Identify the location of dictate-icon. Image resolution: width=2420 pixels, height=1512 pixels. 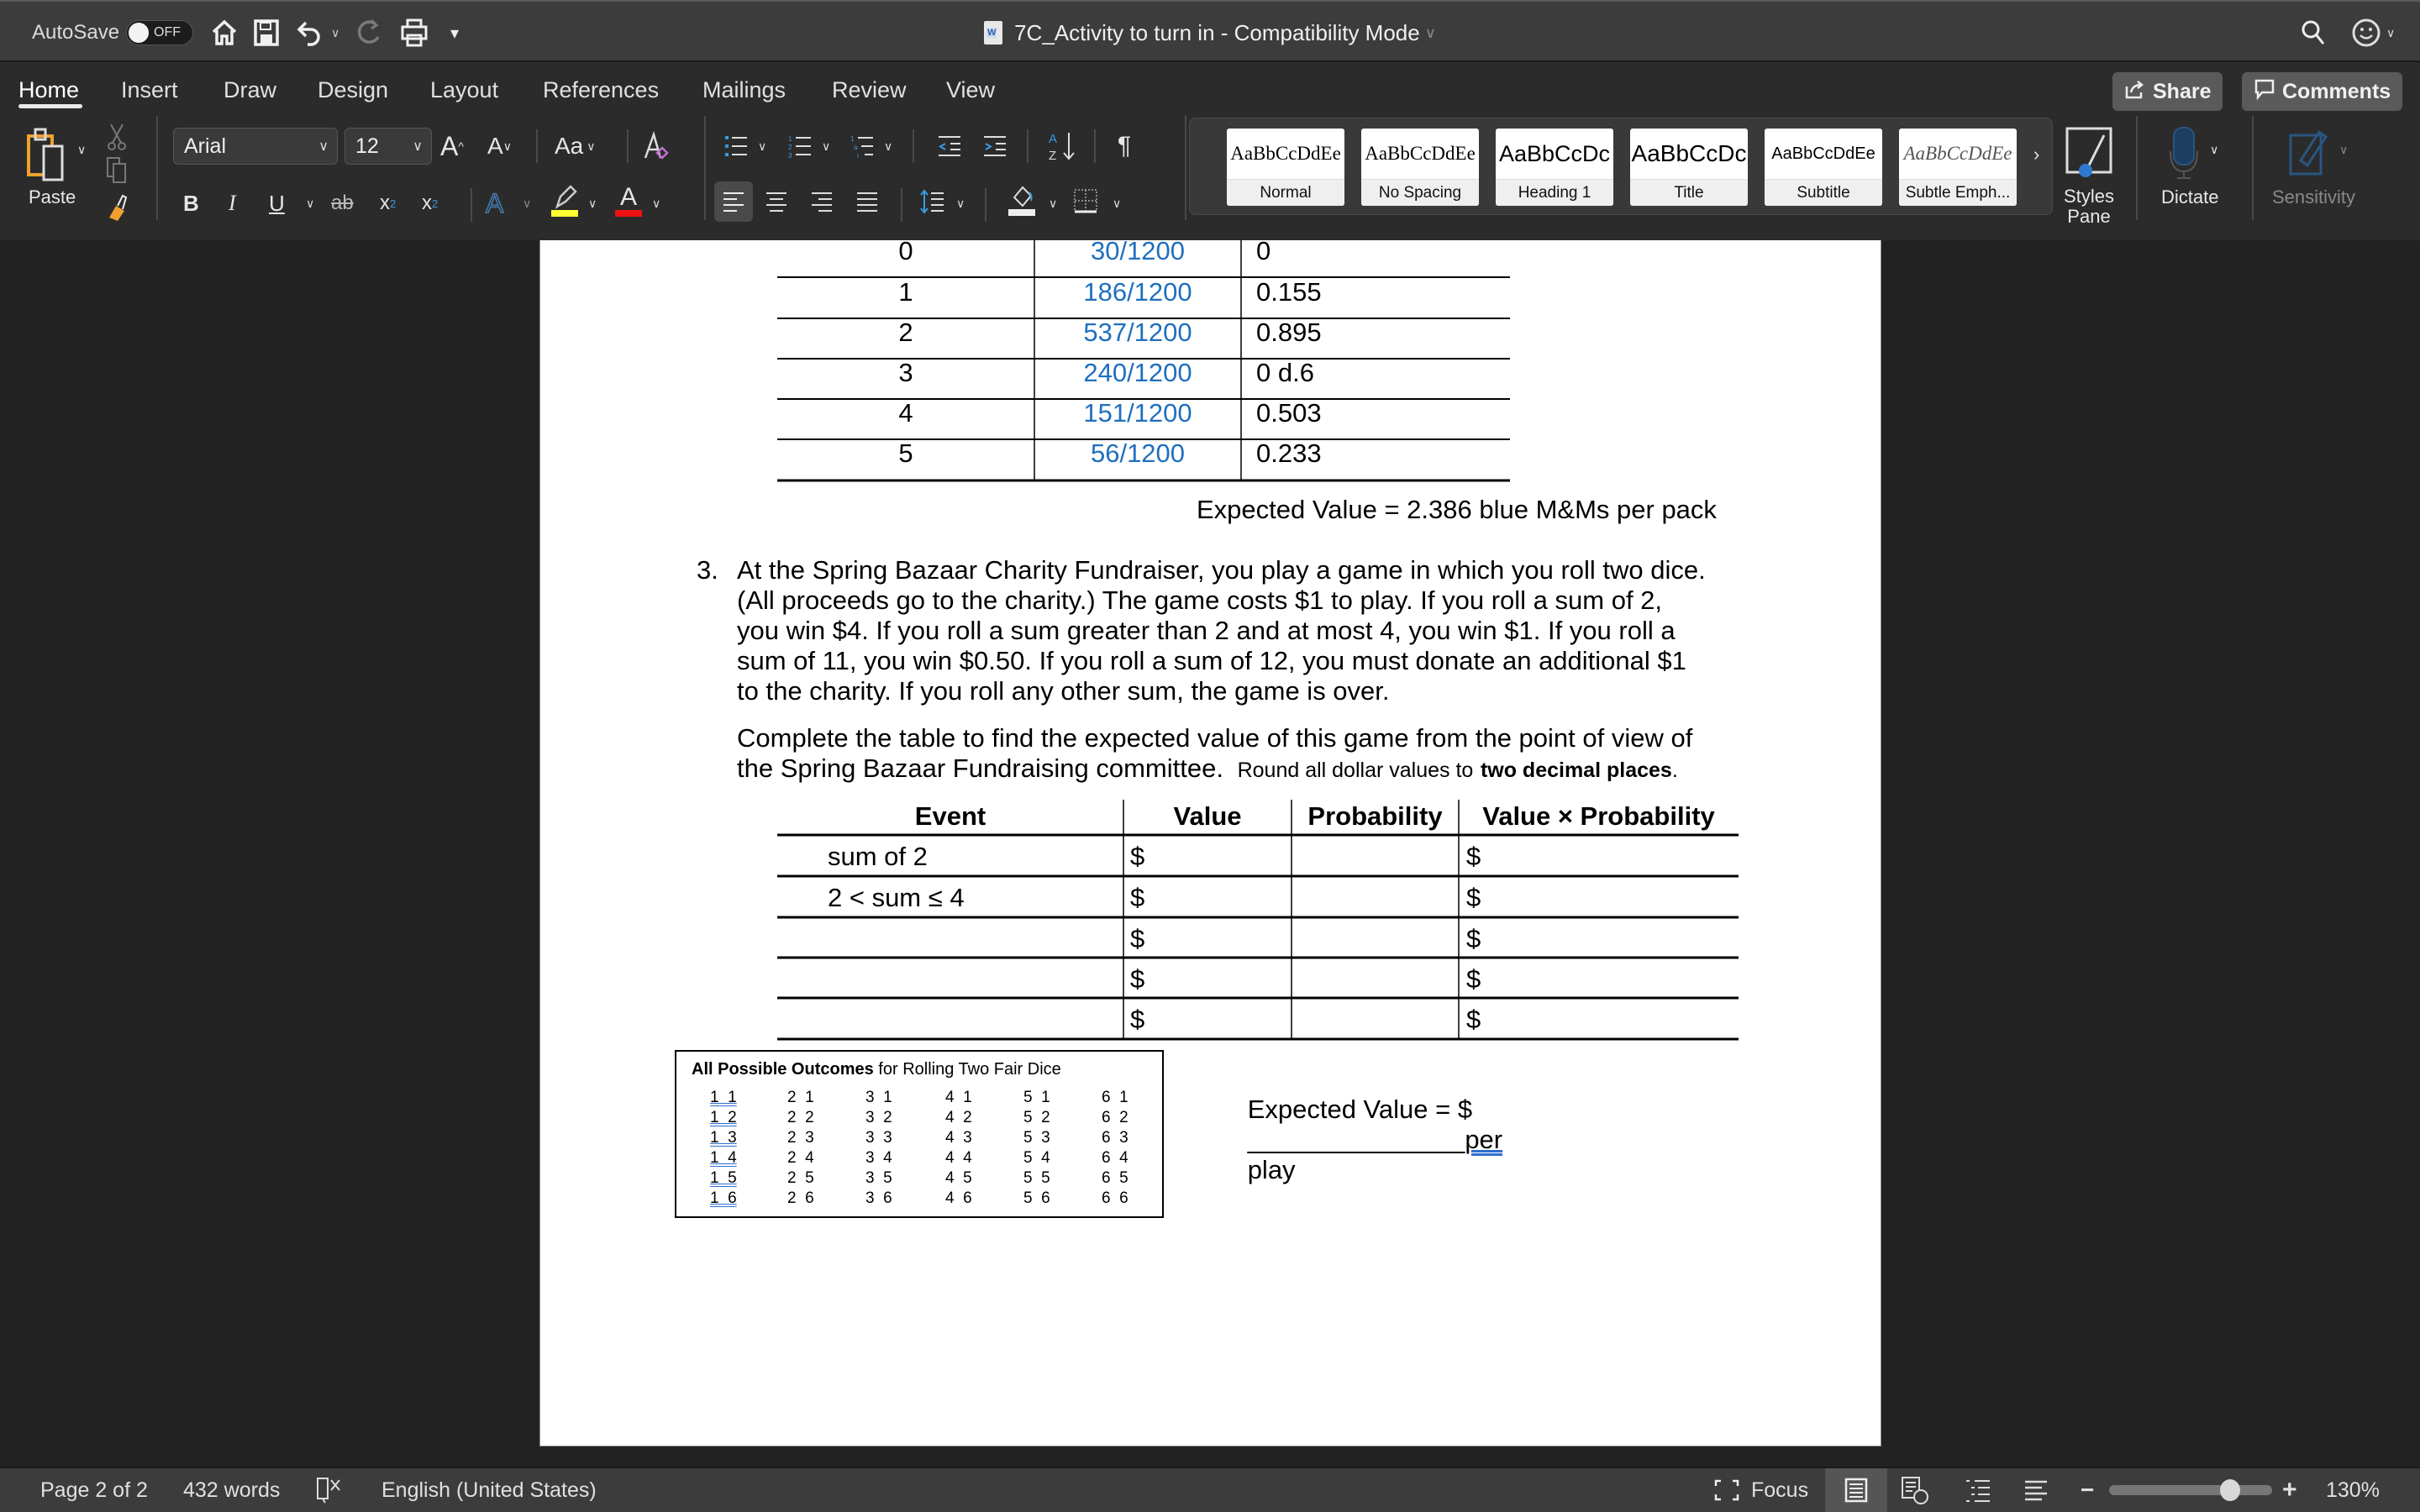
(2184, 152).